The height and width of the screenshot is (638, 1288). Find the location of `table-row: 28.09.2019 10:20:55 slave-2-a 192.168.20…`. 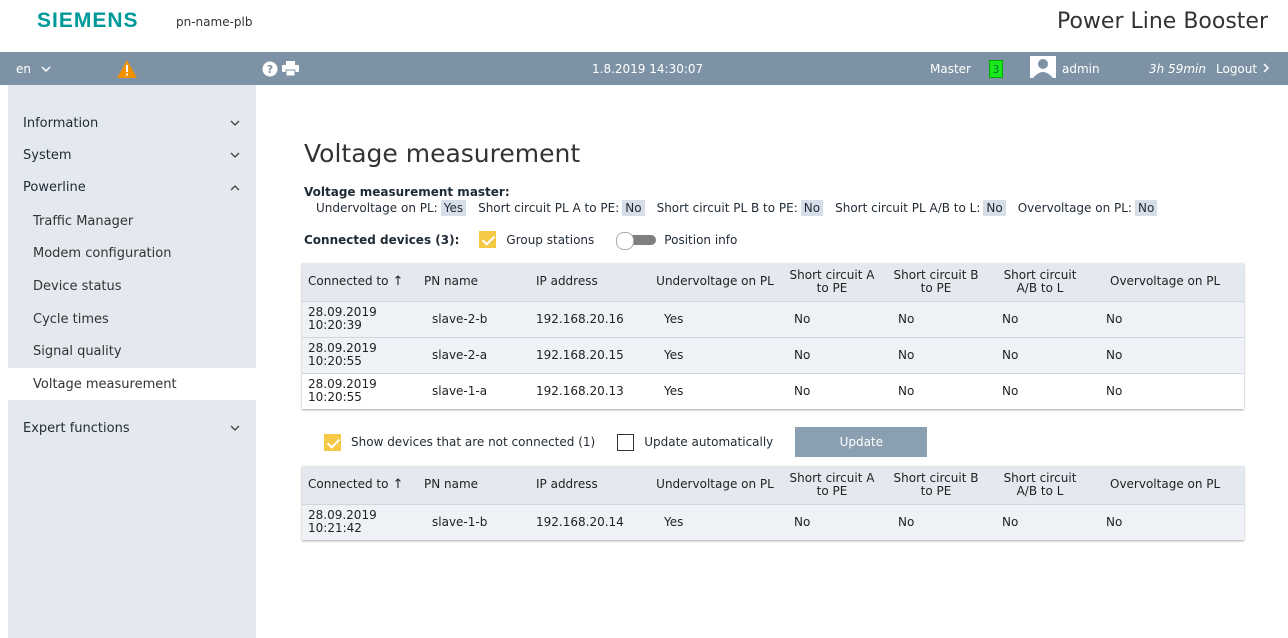

table-row: 28.09.2019 10:20:55 slave-2-a 192.168.20… is located at coordinates (773, 354).